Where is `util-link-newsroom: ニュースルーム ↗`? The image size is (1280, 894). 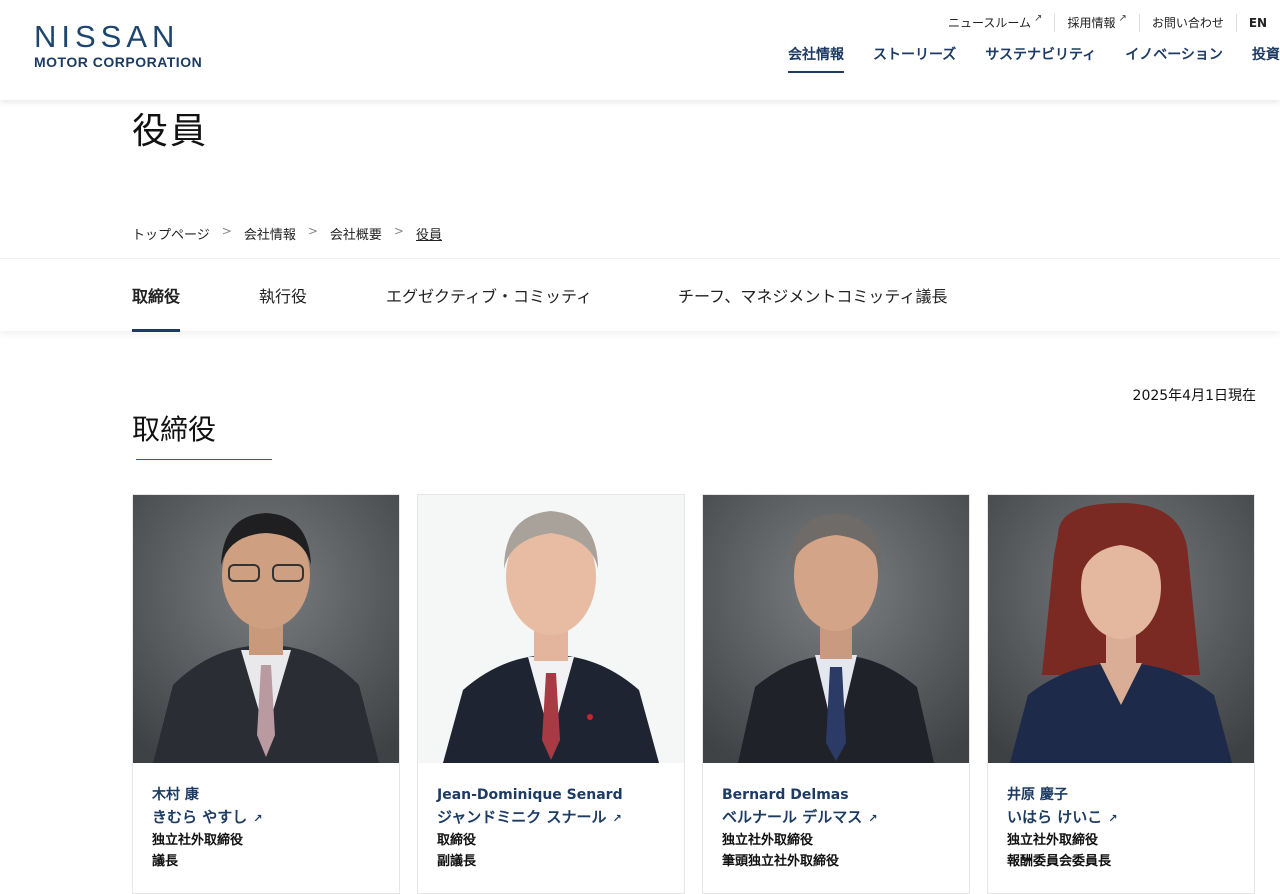 util-link-newsroom: ニュースルーム ↗ is located at coordinates (1002, 22).